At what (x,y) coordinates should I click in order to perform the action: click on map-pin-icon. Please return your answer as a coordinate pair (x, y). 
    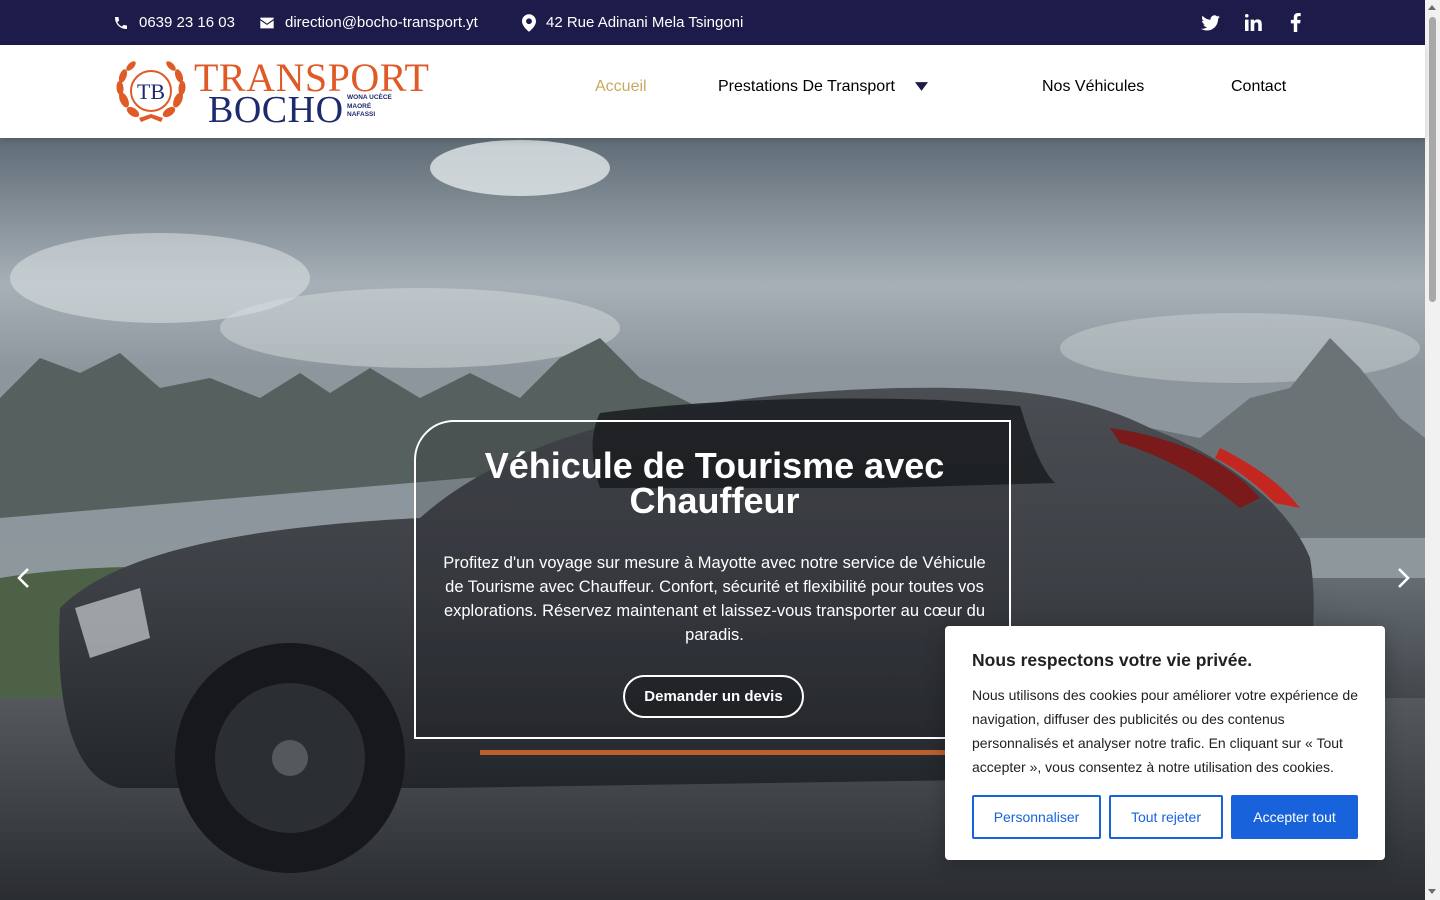
    Looking at the image, I should click on (529, 22).